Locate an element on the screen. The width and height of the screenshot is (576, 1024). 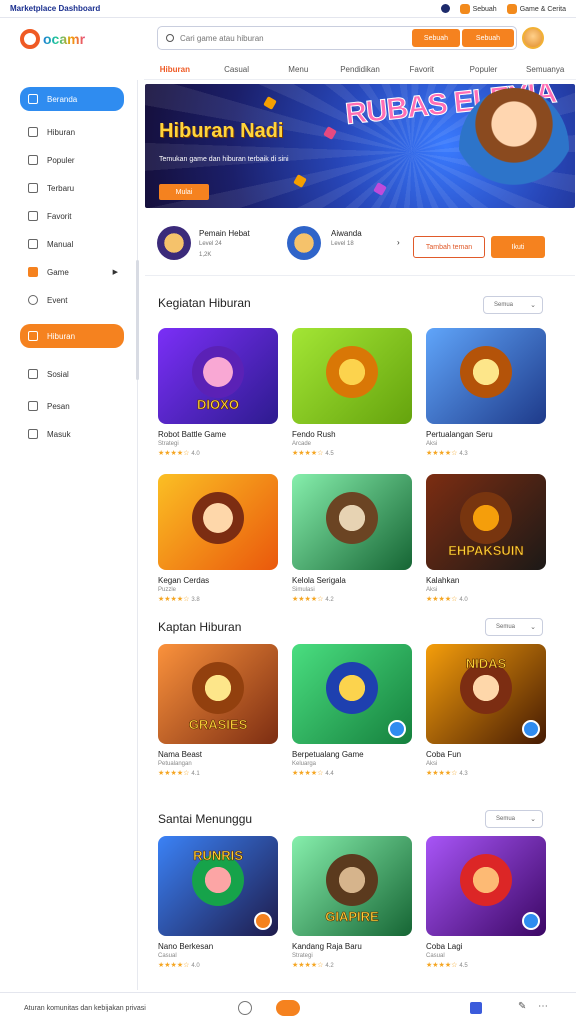
game-thumbnail: DIOXO is located at coordinates (218, 376).